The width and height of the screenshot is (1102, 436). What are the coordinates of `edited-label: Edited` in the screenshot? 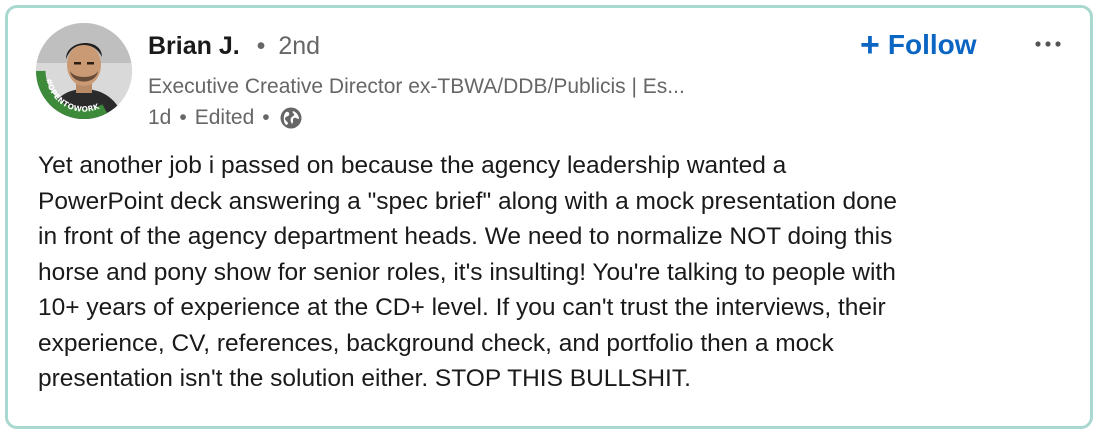 It's located at (224, 117).